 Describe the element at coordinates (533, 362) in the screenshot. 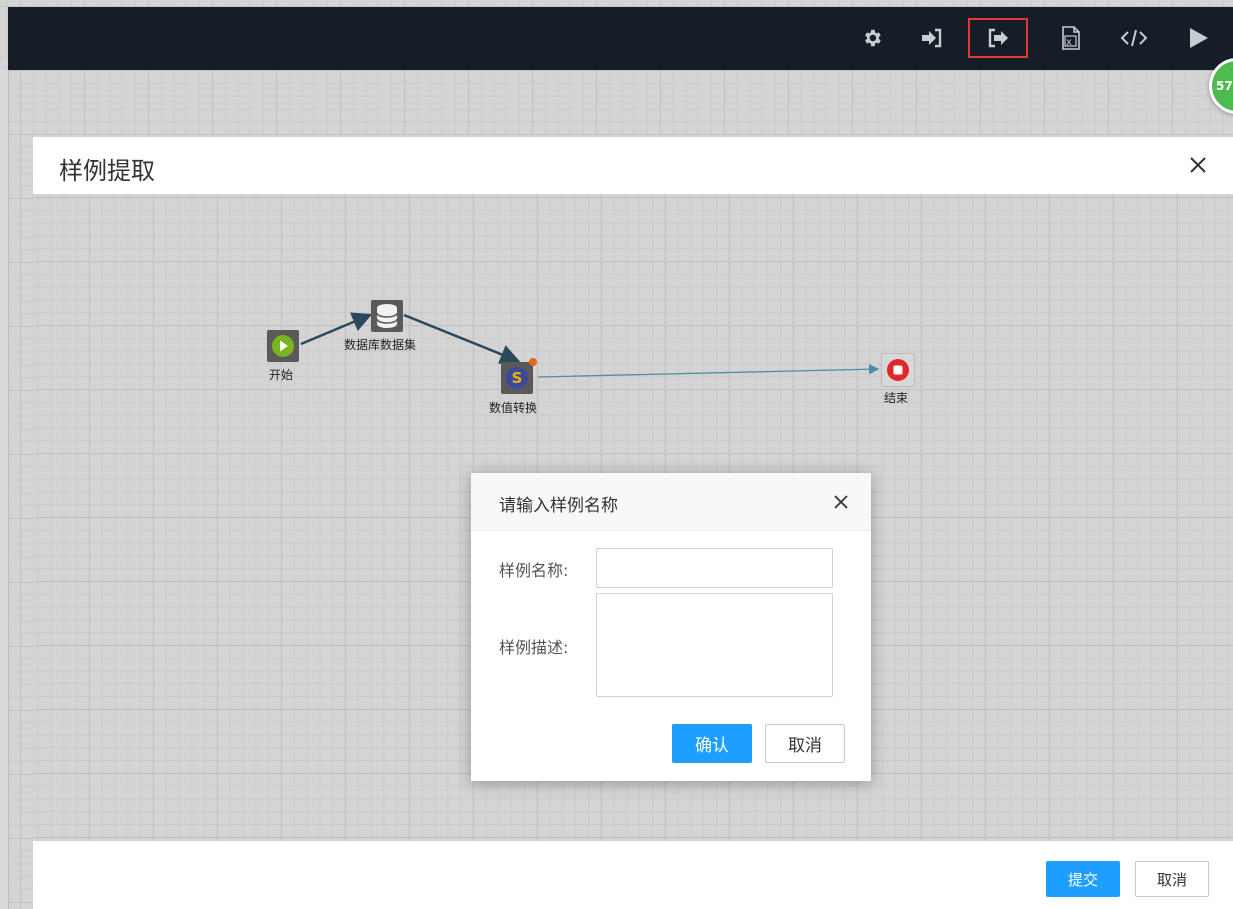

I see `node-status-dot` at that location.